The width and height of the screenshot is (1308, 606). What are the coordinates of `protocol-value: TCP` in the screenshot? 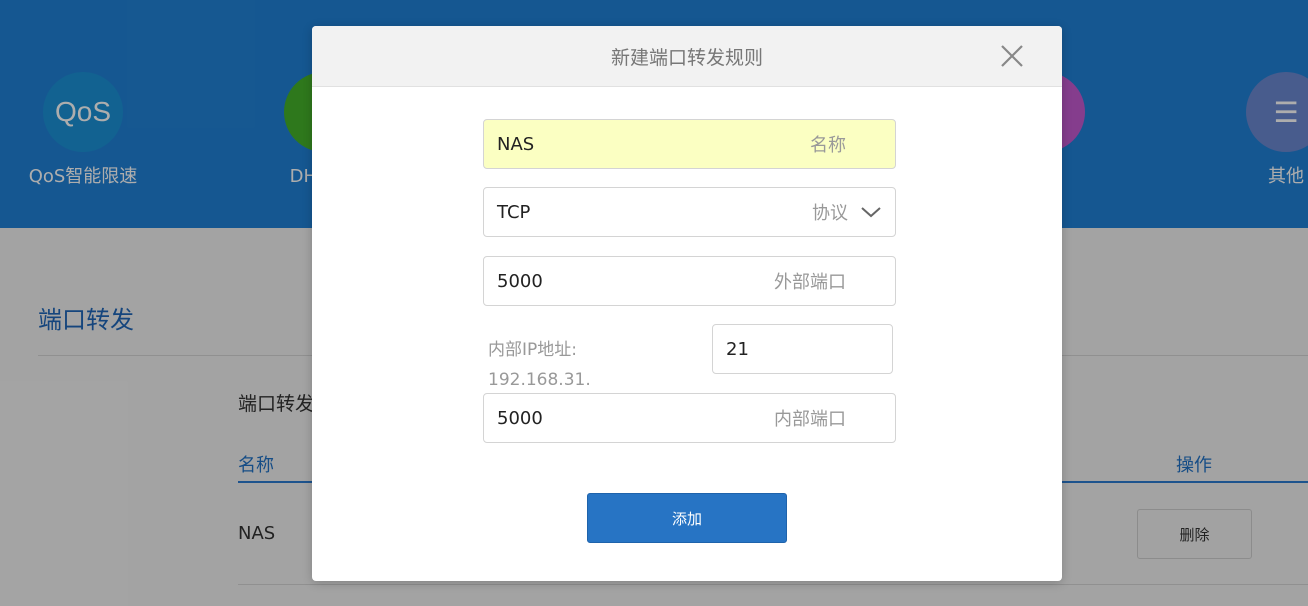 It's located at (514, 212).